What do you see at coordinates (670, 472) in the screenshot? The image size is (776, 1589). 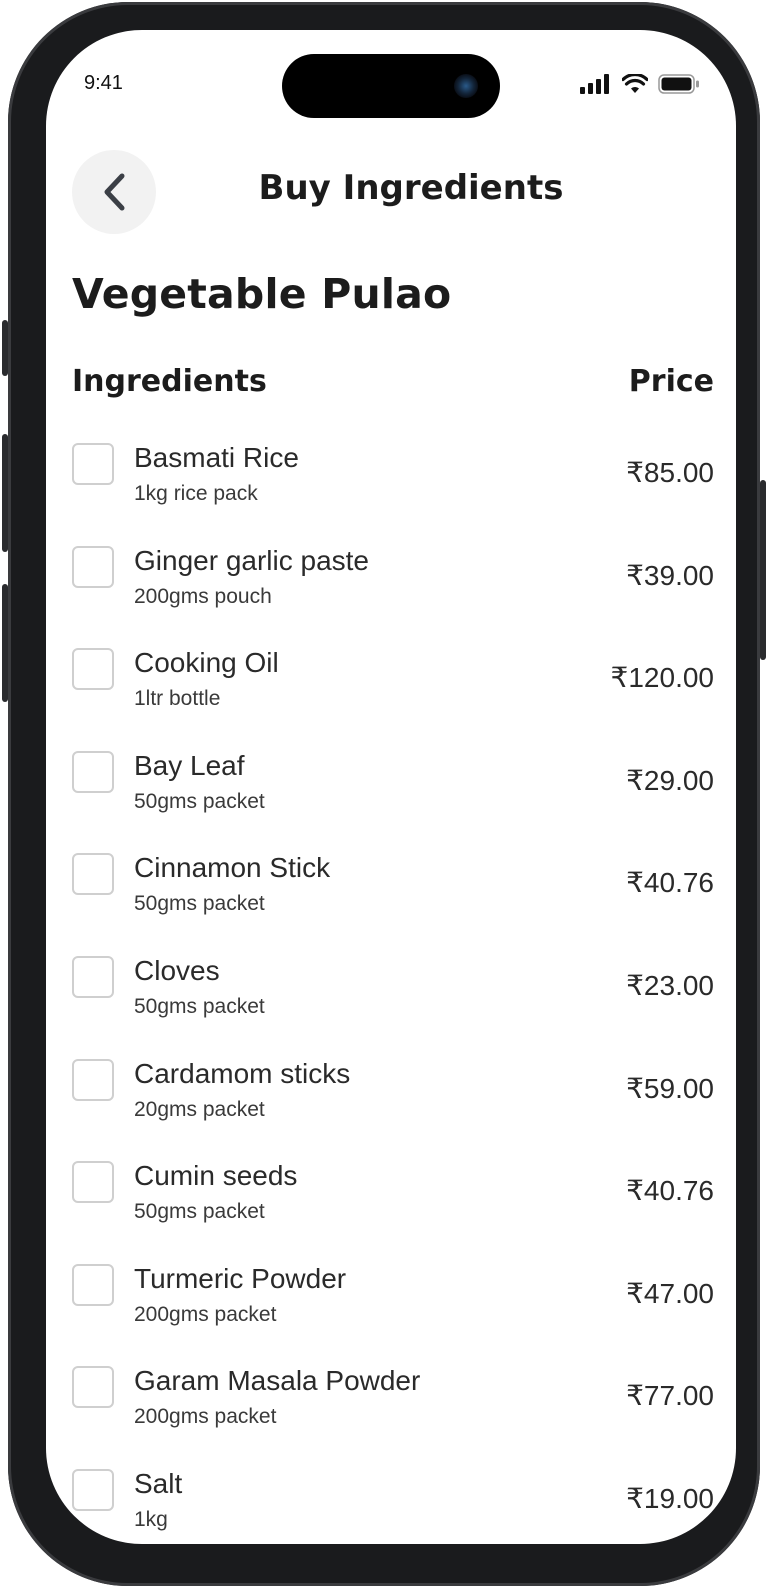 I see `ingredient-price: ₹85.00` at bounding box center [670, 472].